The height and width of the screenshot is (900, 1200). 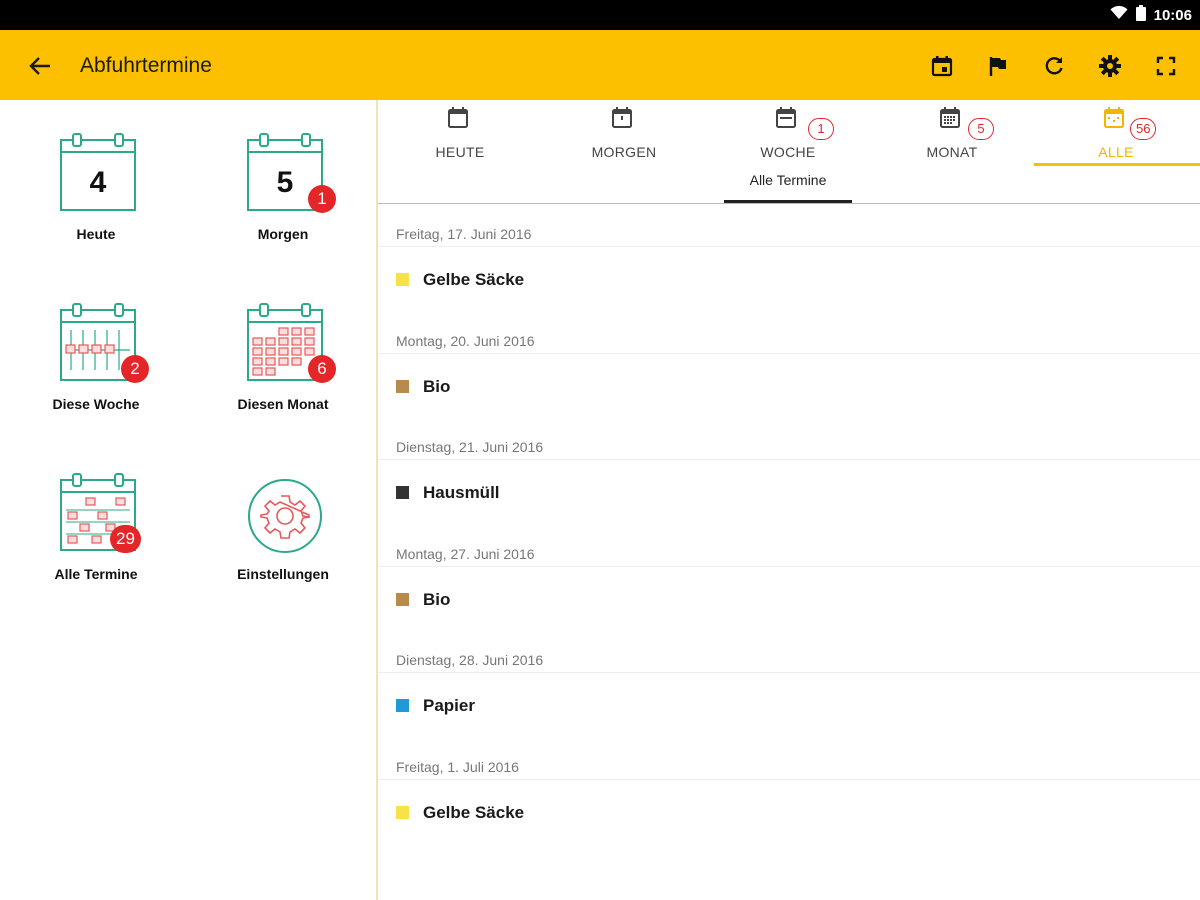 What do you see at coordinates (600, 65) in the screenshot?
I see `app-bar: Abfuhrtermine` at bounding box center [600, 65].